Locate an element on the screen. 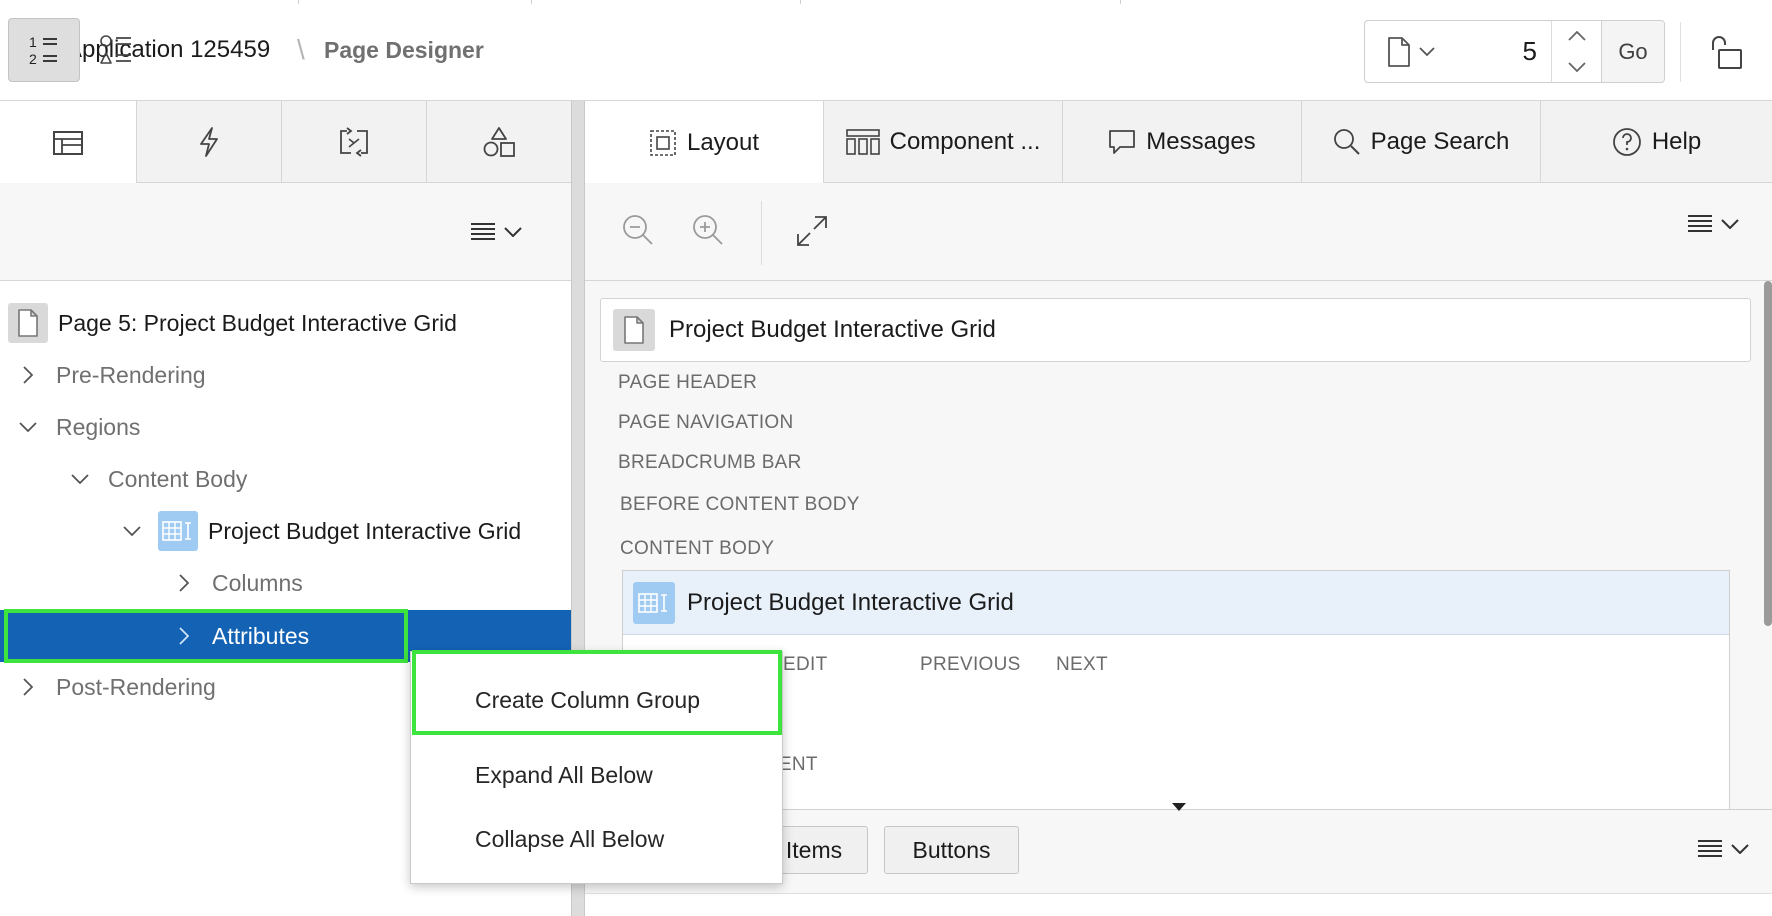  expand-icon is located at coordinates (812, 231).